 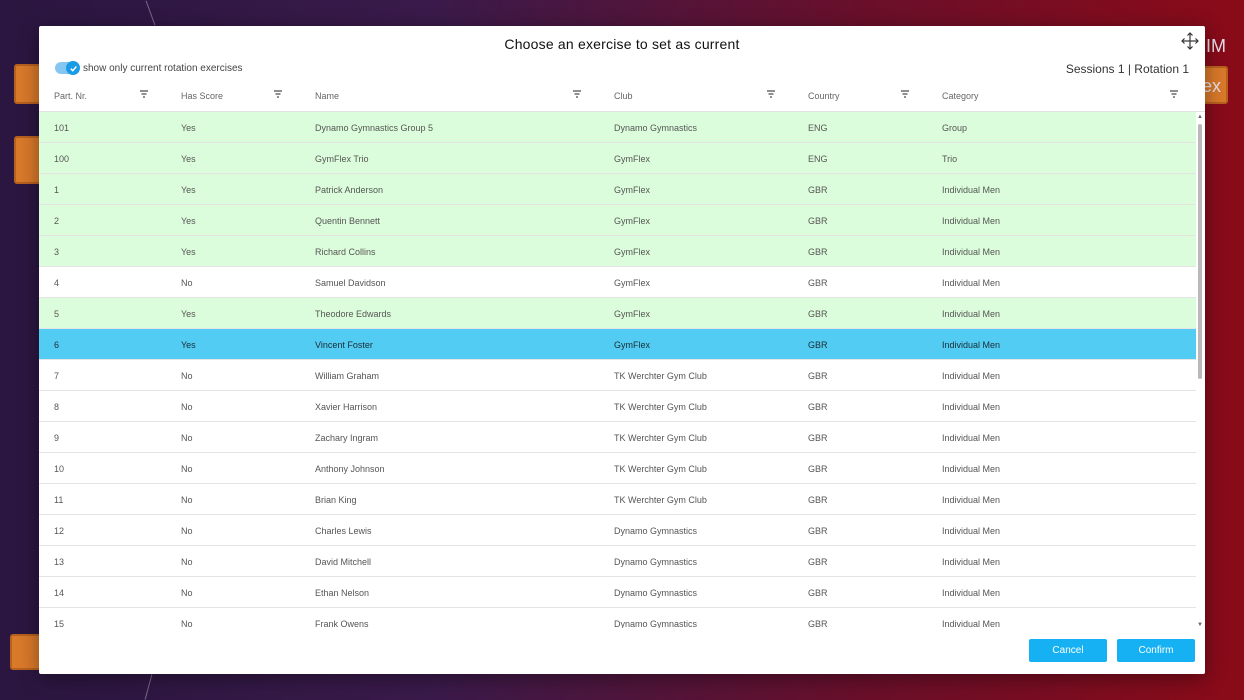 I want to click on background-decor-line, so click(x=150, y=13).